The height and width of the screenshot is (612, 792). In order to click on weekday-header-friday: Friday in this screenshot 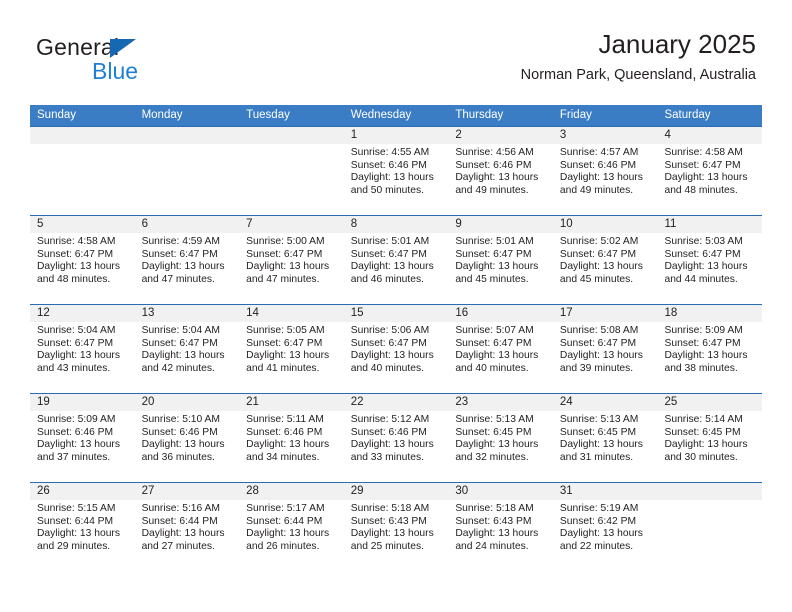, I will do `click(575, 115)`.